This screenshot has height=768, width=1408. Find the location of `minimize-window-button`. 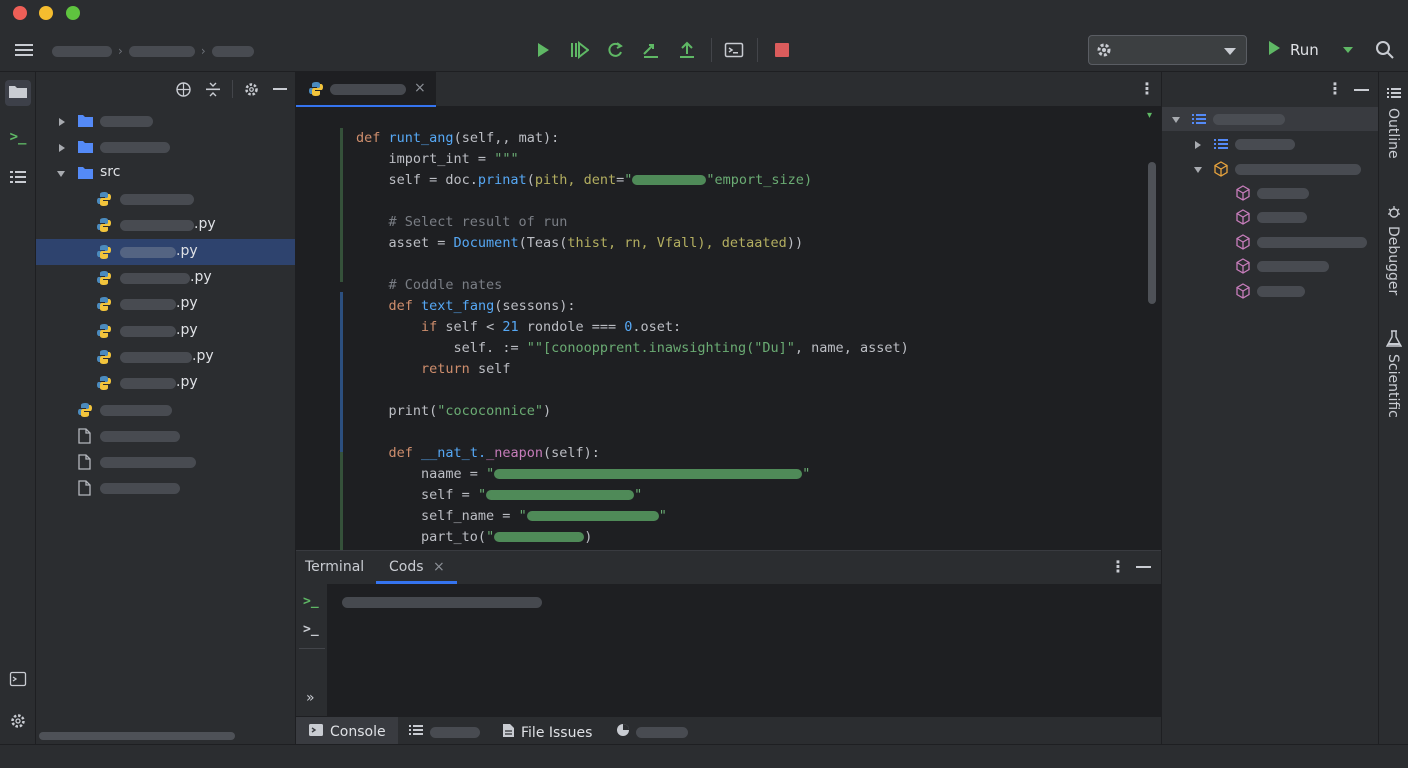

minimize-window-button is located at coordinates (46, 13).